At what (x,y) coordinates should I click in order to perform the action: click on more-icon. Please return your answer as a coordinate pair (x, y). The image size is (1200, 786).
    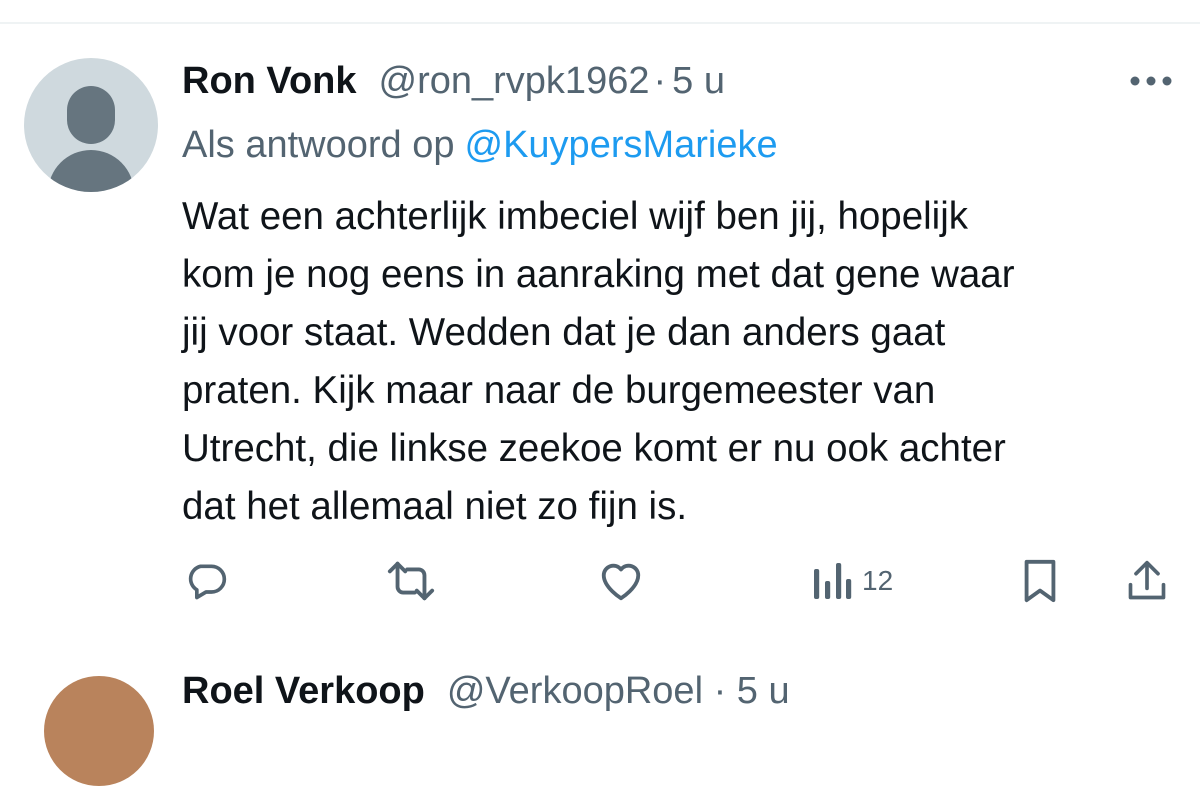
    Looking at the image, I should click on (1151, 81).